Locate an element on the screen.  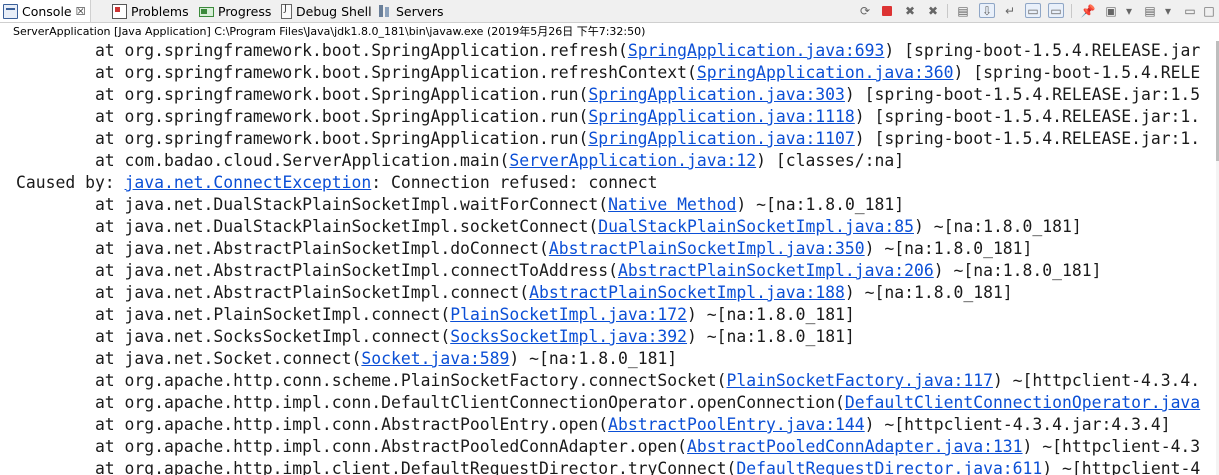
stack-frame-text: Caused by: is located at coordinates (70, 182).